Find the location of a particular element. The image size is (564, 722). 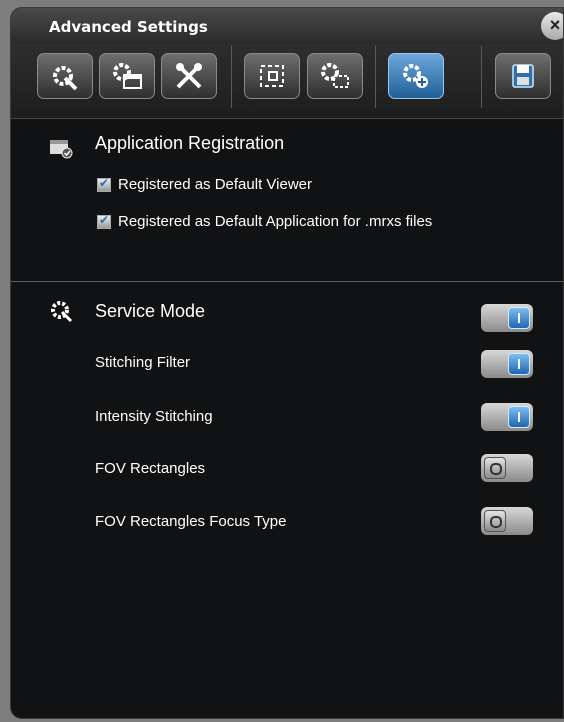

gear-window-icon is located at coordinates (127, 76).